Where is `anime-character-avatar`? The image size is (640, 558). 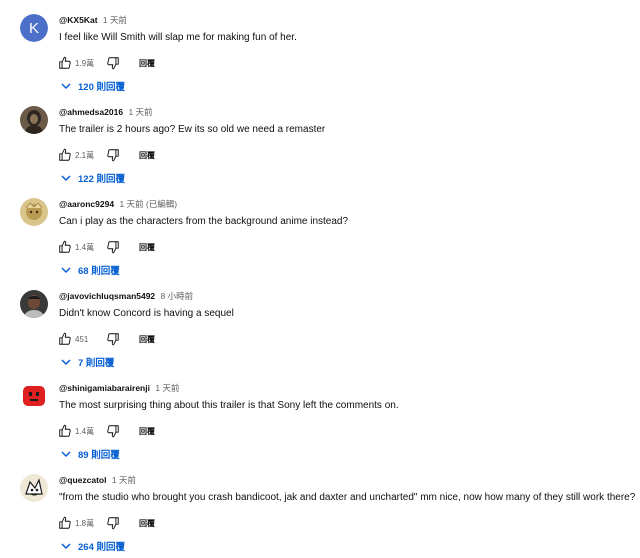
anime-character-avatar is located at coordinates (34, 212).